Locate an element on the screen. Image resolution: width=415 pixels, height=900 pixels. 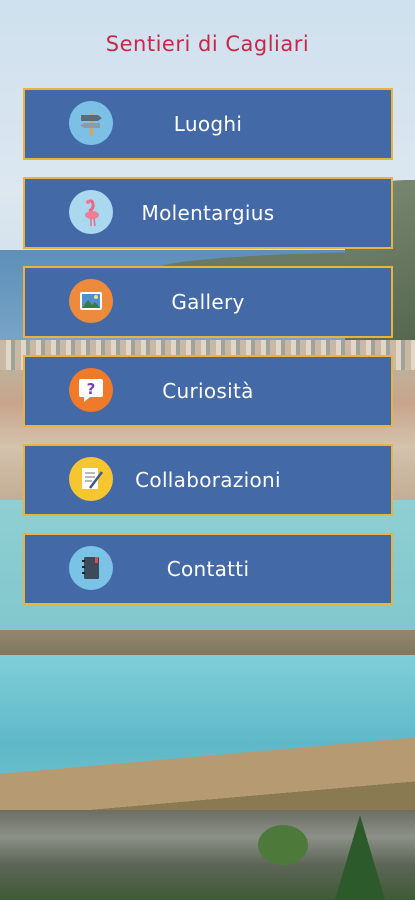
menu-button-gallery: Gallery is located at coordinates (208, 302).